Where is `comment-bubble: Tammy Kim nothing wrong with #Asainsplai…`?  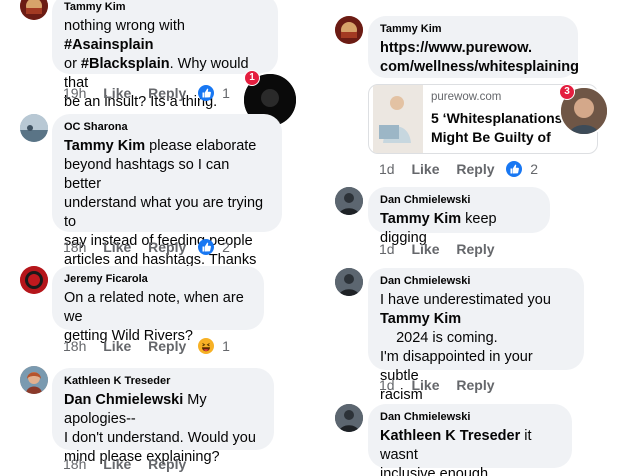
comment-bubble: Tammy Kim nothing wrong with #Asainsplai… is located at coordinates (165, 55).